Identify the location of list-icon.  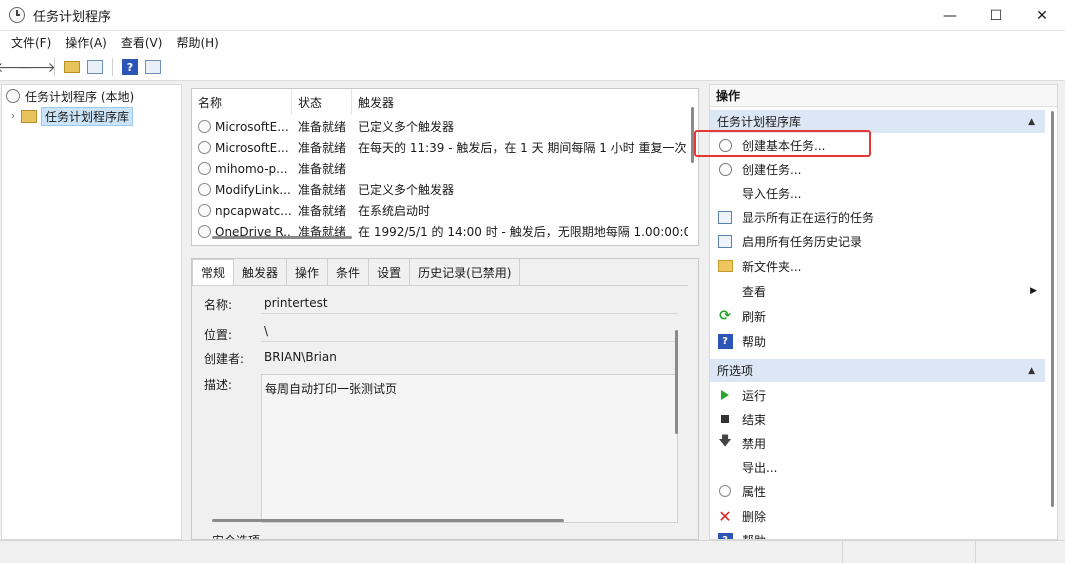
(725, 217).